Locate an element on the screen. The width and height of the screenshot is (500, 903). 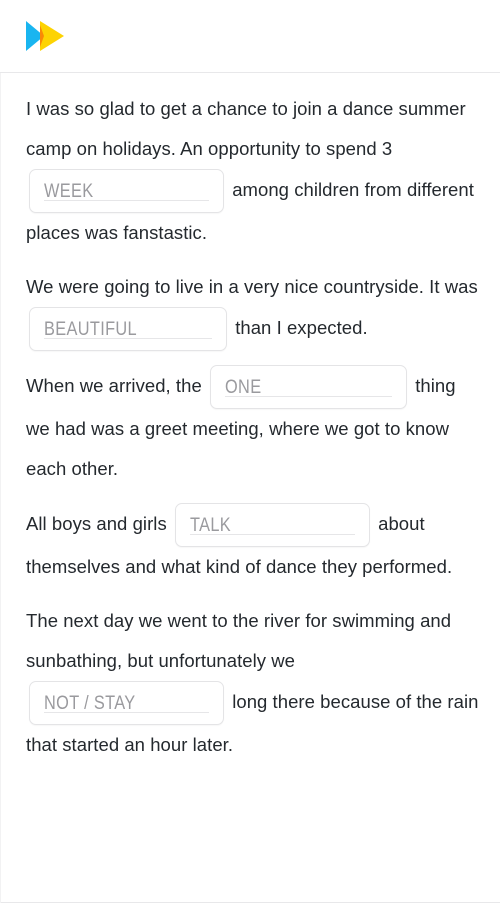
gap-input-one: ONE is located at coordinates (308, 387).